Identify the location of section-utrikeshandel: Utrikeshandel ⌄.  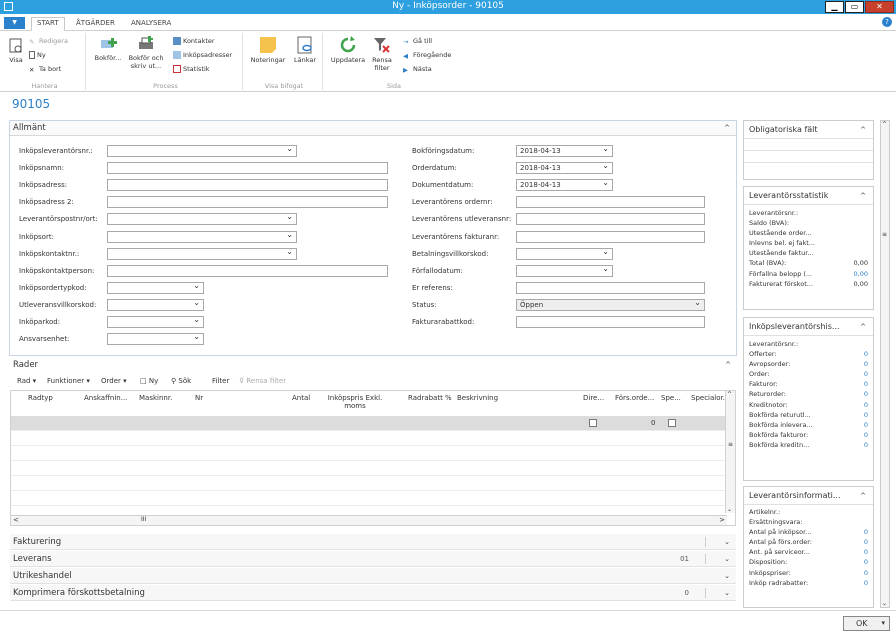
(373, 576).